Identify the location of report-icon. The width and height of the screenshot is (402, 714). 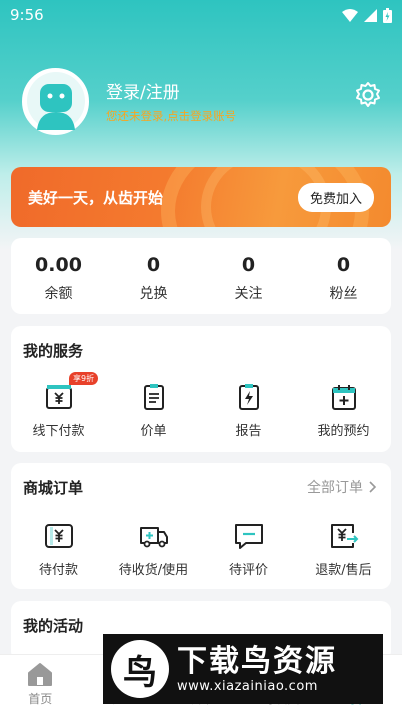
(248, 397).